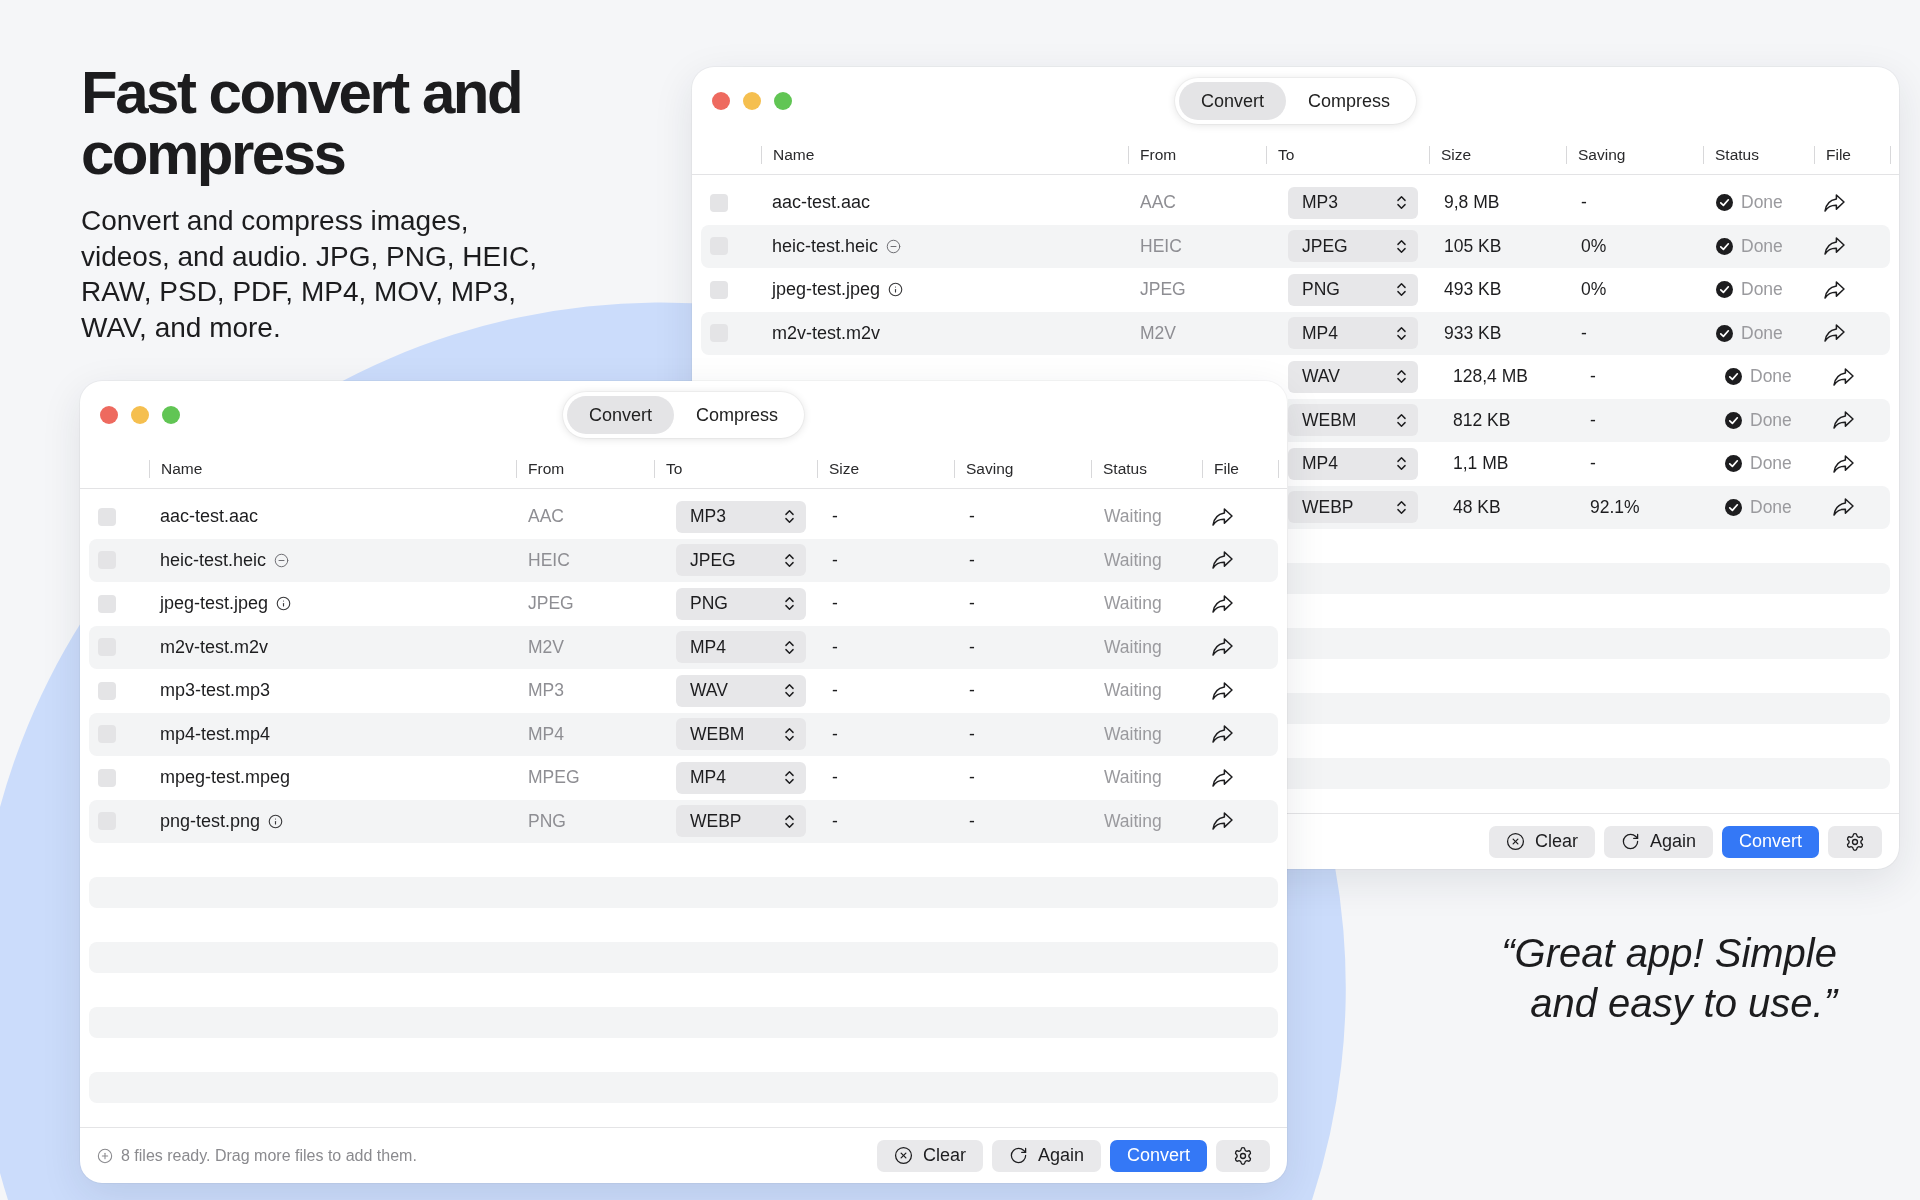 Image resolution: width=1920 pixels, height=1200 pixels. Describe the element at coordinates (1515, 841) in the screenshot. I see `x-circle-icon` at that location.